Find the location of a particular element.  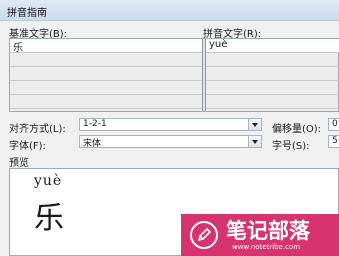

watermark-text: 笔记部落 is located at coordinates (268, 231).